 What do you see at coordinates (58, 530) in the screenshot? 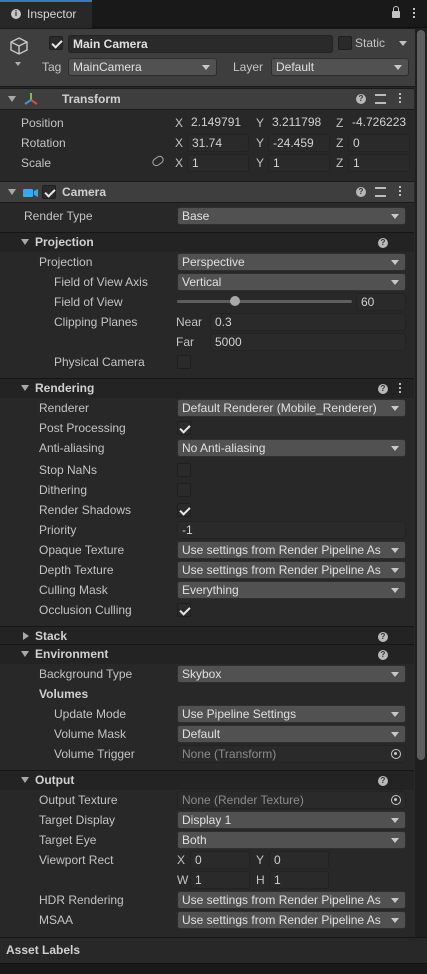
I see `priority-label: Priority` at bounding box center [58, 530].